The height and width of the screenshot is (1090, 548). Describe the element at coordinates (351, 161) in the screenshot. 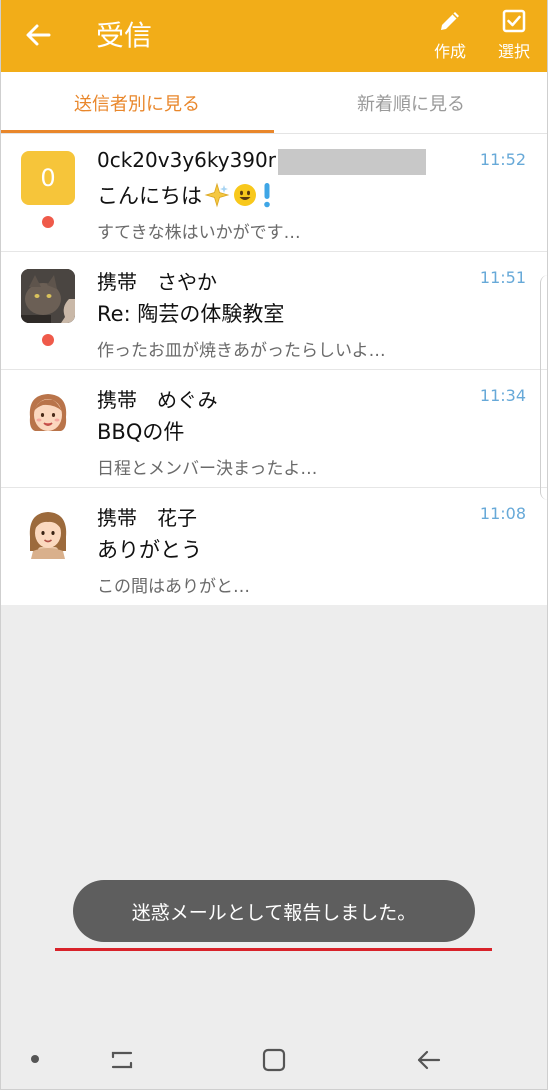

I see `redacted-block` at that location.